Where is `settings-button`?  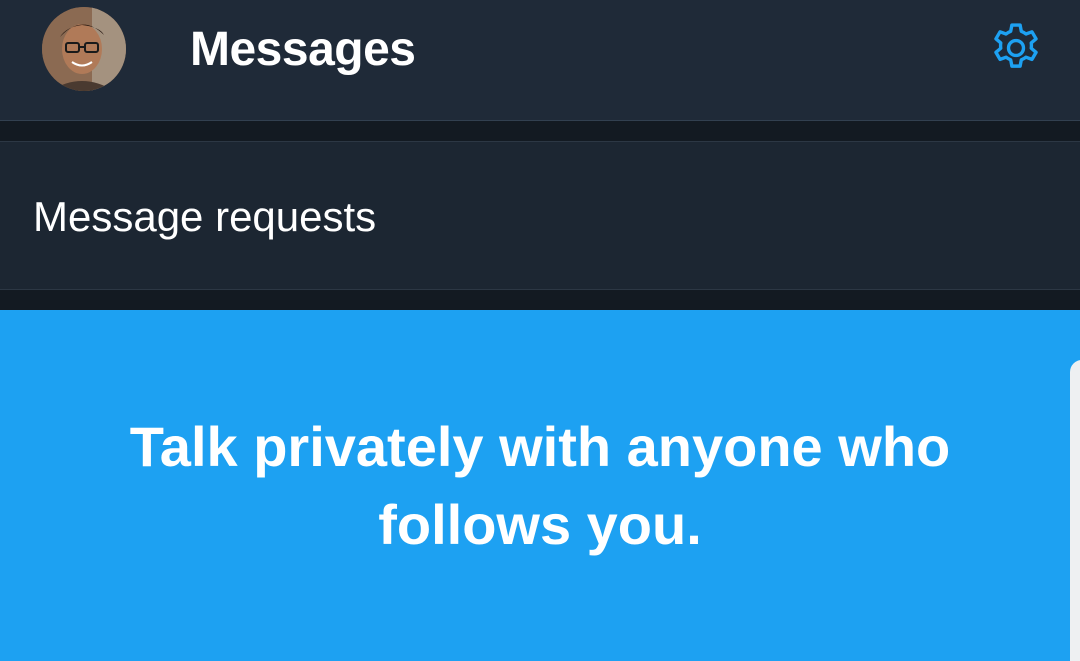 settings-button is located at coordinates (1016, 48).